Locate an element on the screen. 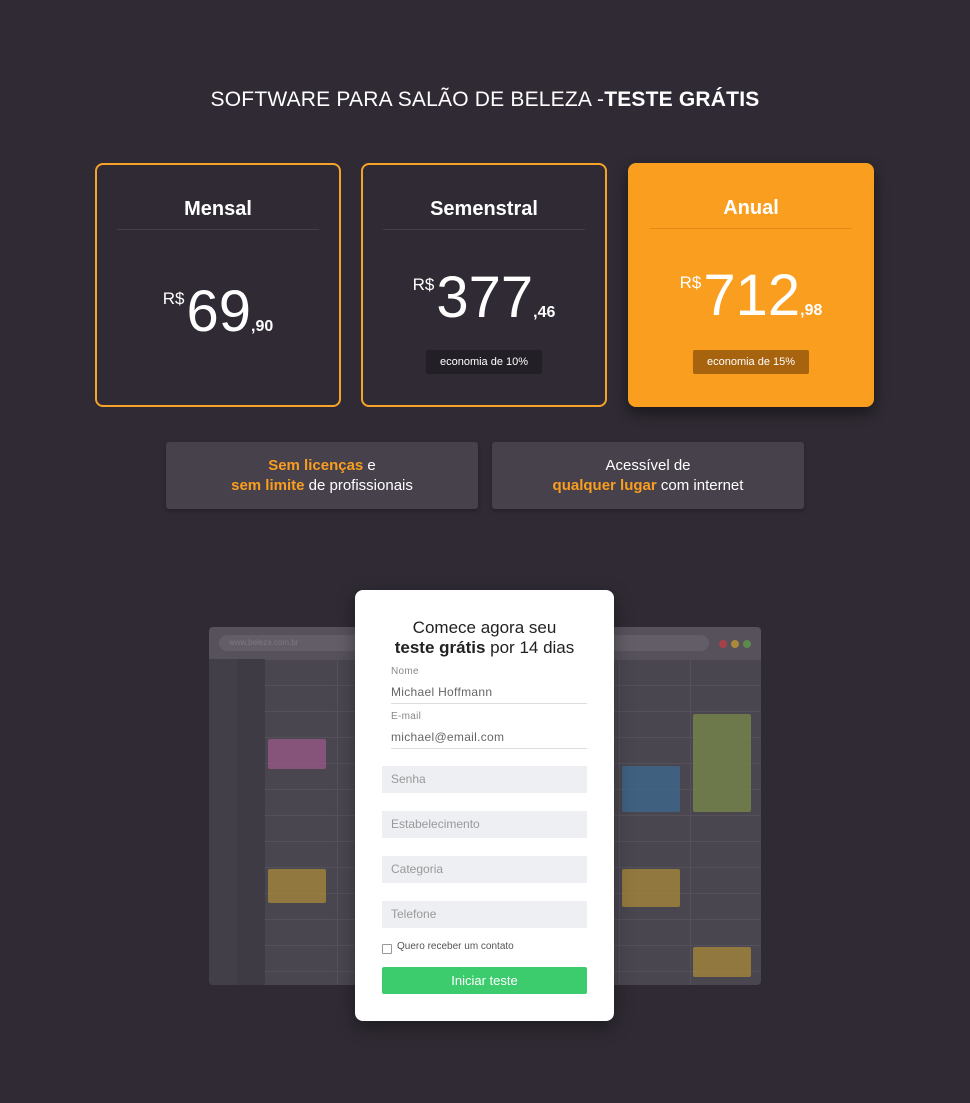 The width and height of the screenshot is (970, 1103). phone-field: Telefone is located at coordinates (484, 914).